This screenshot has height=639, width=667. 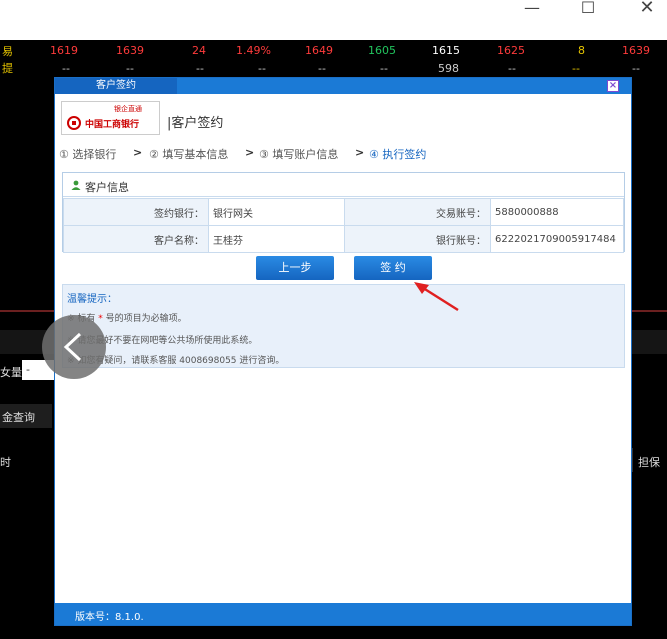 What do you see at coordinates (588, 8) in the screenshot?
I see `maximize-icon: ☐` at bounding box center [588, 8].